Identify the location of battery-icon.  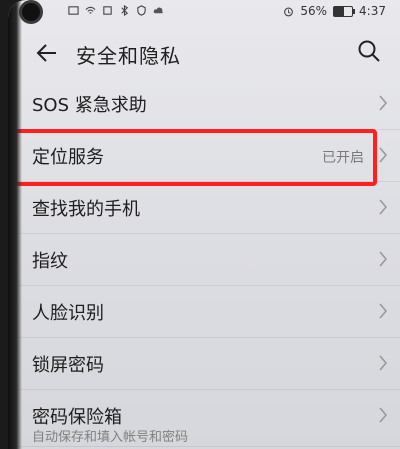
(344, 11).